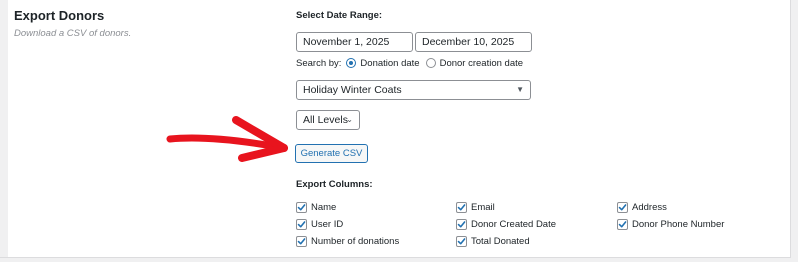  What do you see at coordinates (430, 63) in the screenshot?
I see `donor-creation-date-radio` at bounding box center [430, 63].